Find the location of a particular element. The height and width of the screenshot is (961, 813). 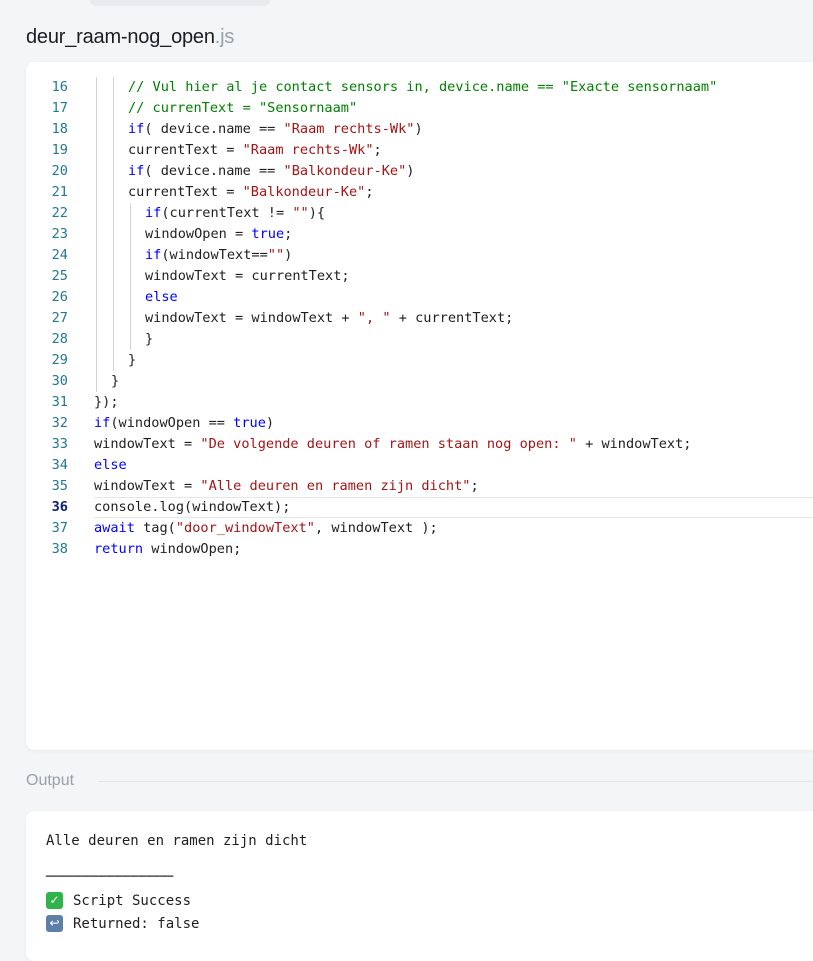

line-number: 29 is located at coordinates (59, 360).